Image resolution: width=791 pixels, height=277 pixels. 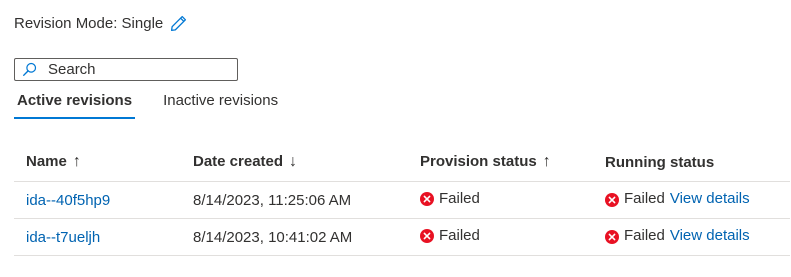 I want to click on revision-name-link: ida--t7ueljh, so click(x=63, y=237).